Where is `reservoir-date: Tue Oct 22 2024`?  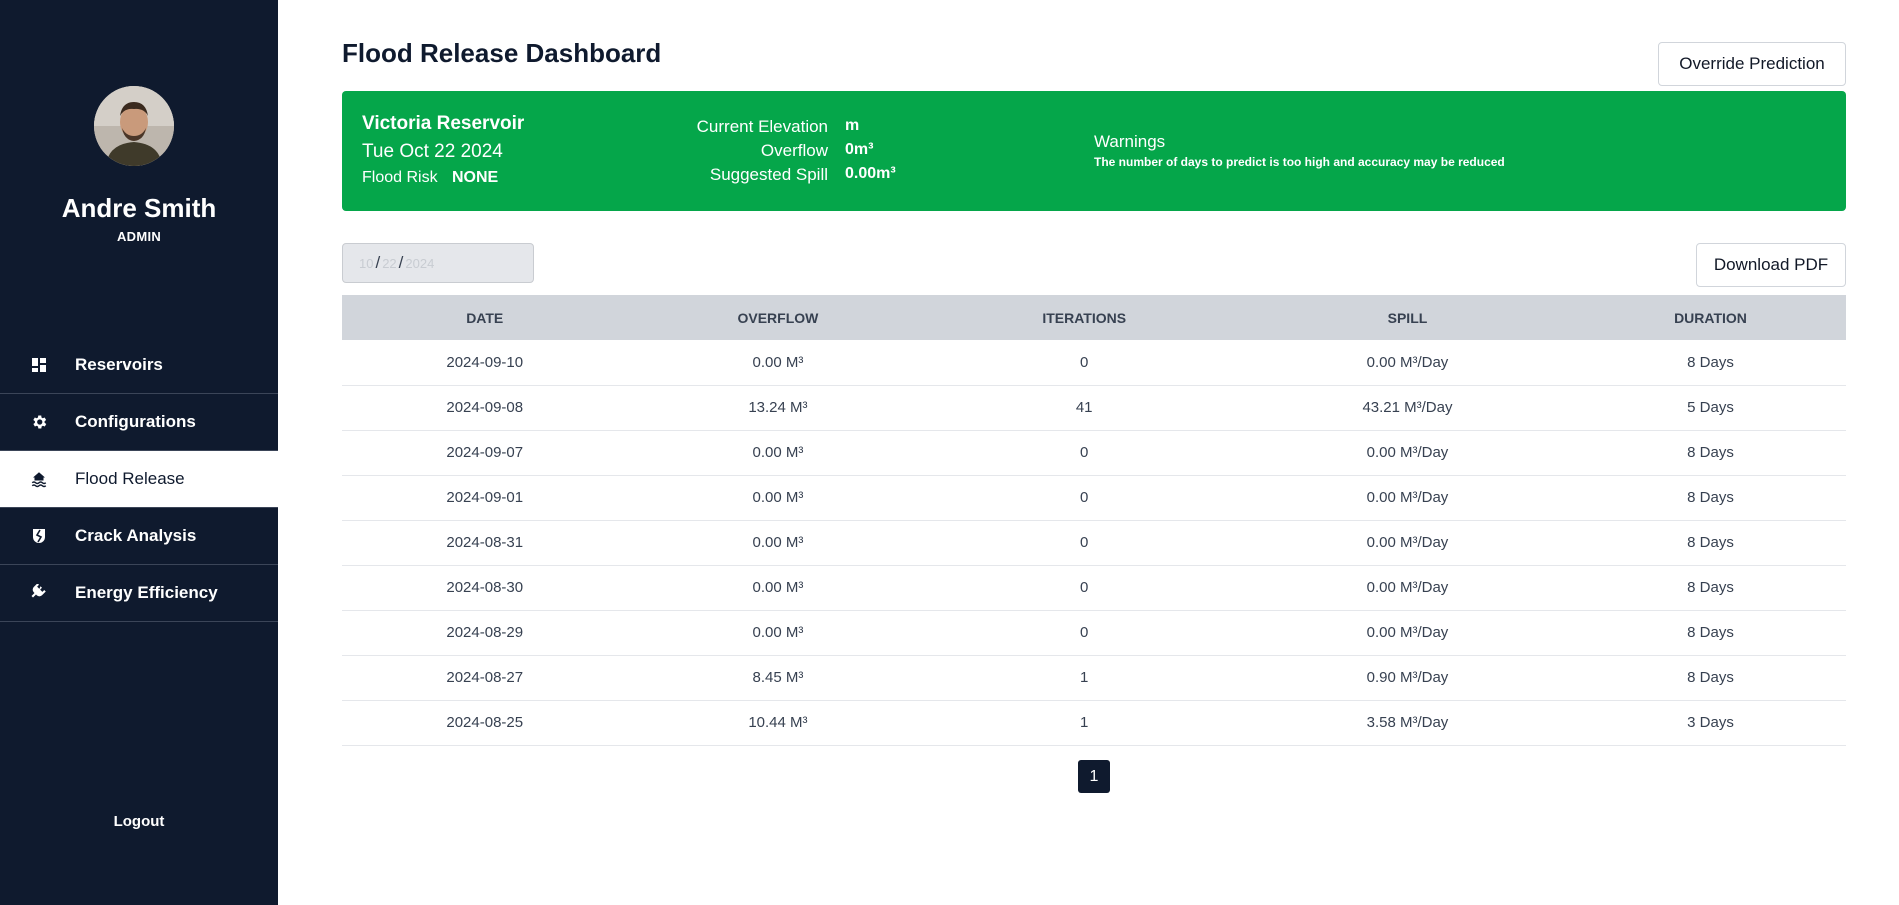
reservoir-date: Tue Oct 22 2024 is located at coordinates (432, 151).